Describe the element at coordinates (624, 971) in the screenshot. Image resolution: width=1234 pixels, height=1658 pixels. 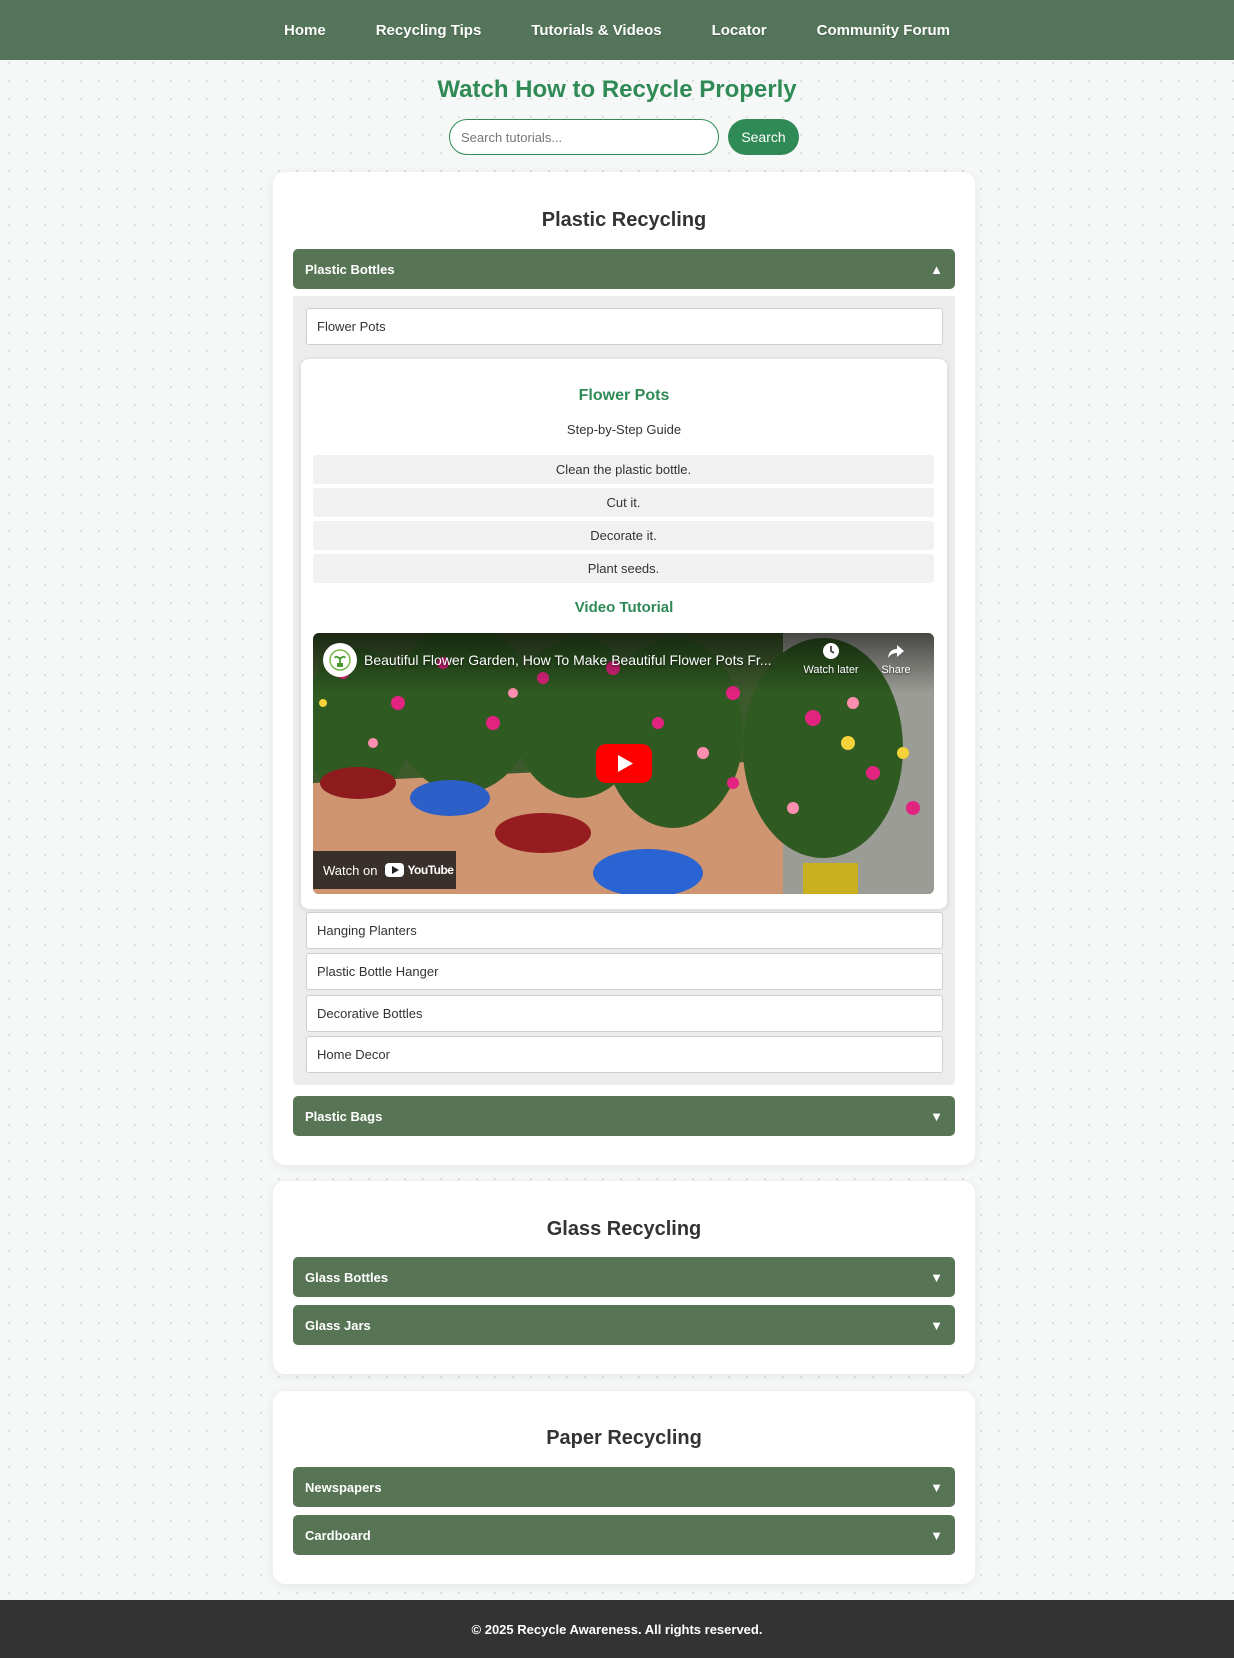
I see `tutorial-item-plastic-bottle-hanger: Plastic Bottle Hanger` at that location.